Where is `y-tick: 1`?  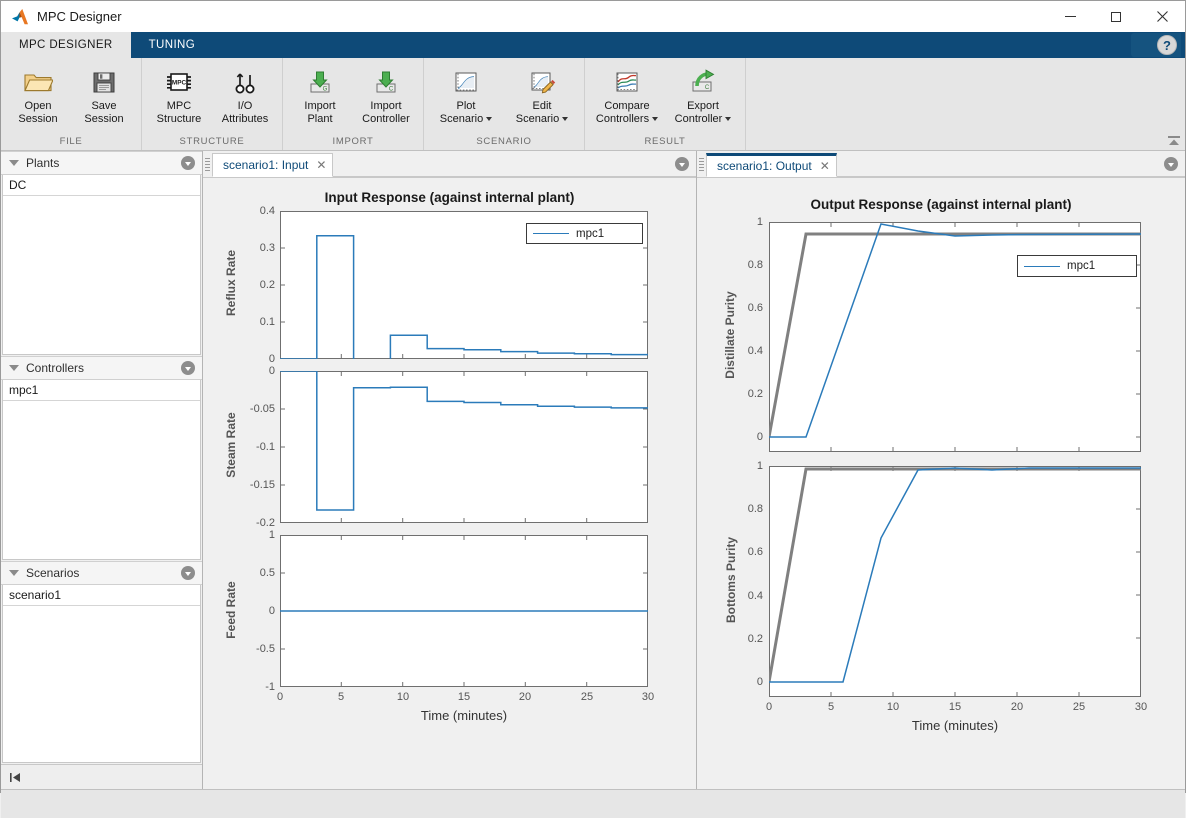 y-tick: 1 is located at coordinates (271, 535).